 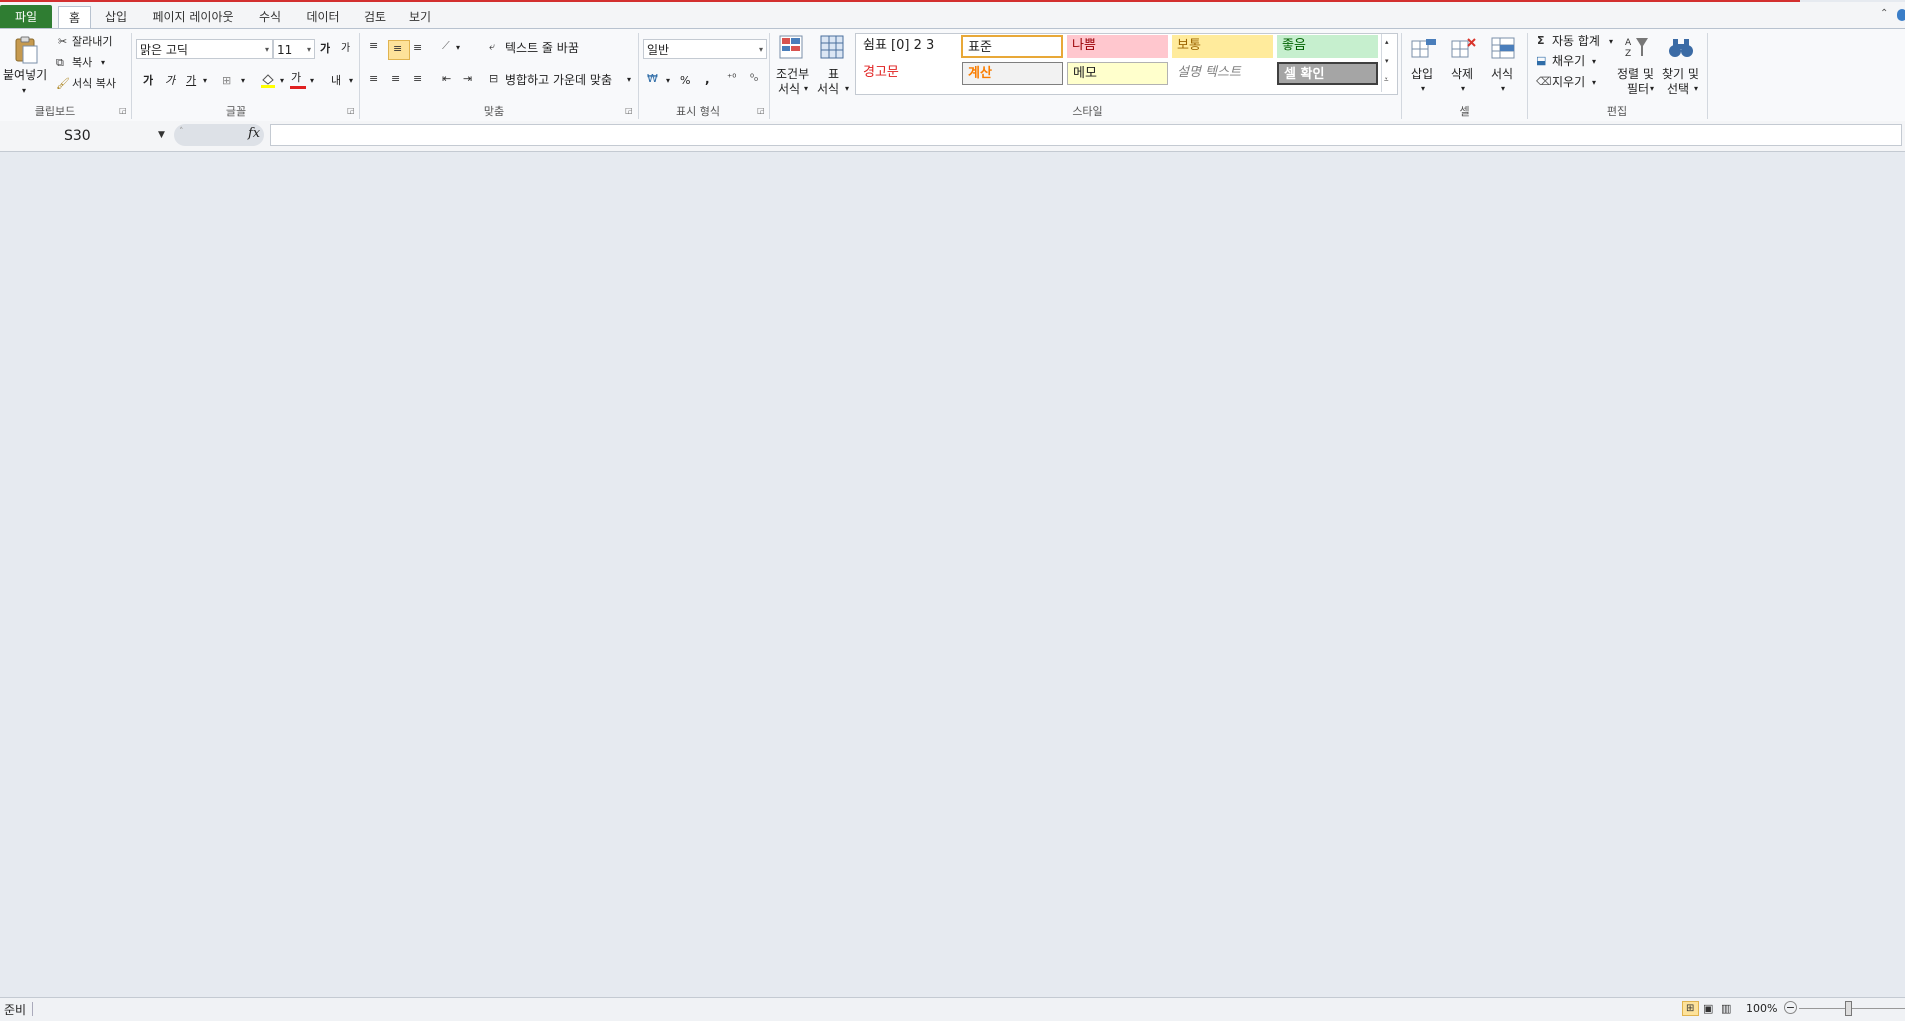 I want to click on format-cells-button: 서식, so click(x=1502, y=74).